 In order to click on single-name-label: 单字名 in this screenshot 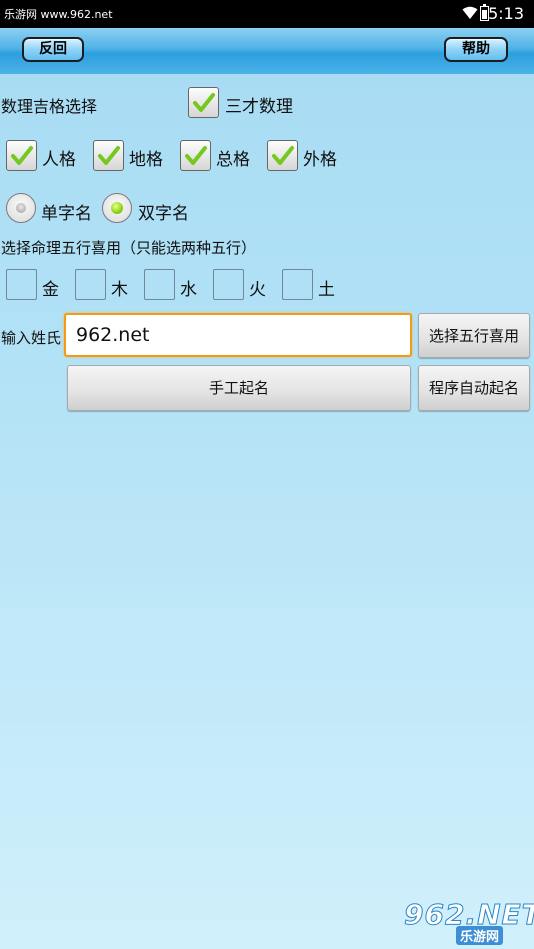, I will do `click(66, 214)`.